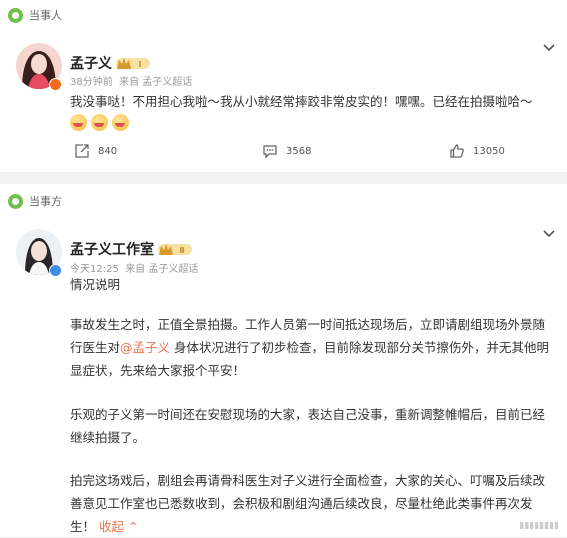 The image size is (567, 538). I want to click on level-badge: I, so click(133, 62).